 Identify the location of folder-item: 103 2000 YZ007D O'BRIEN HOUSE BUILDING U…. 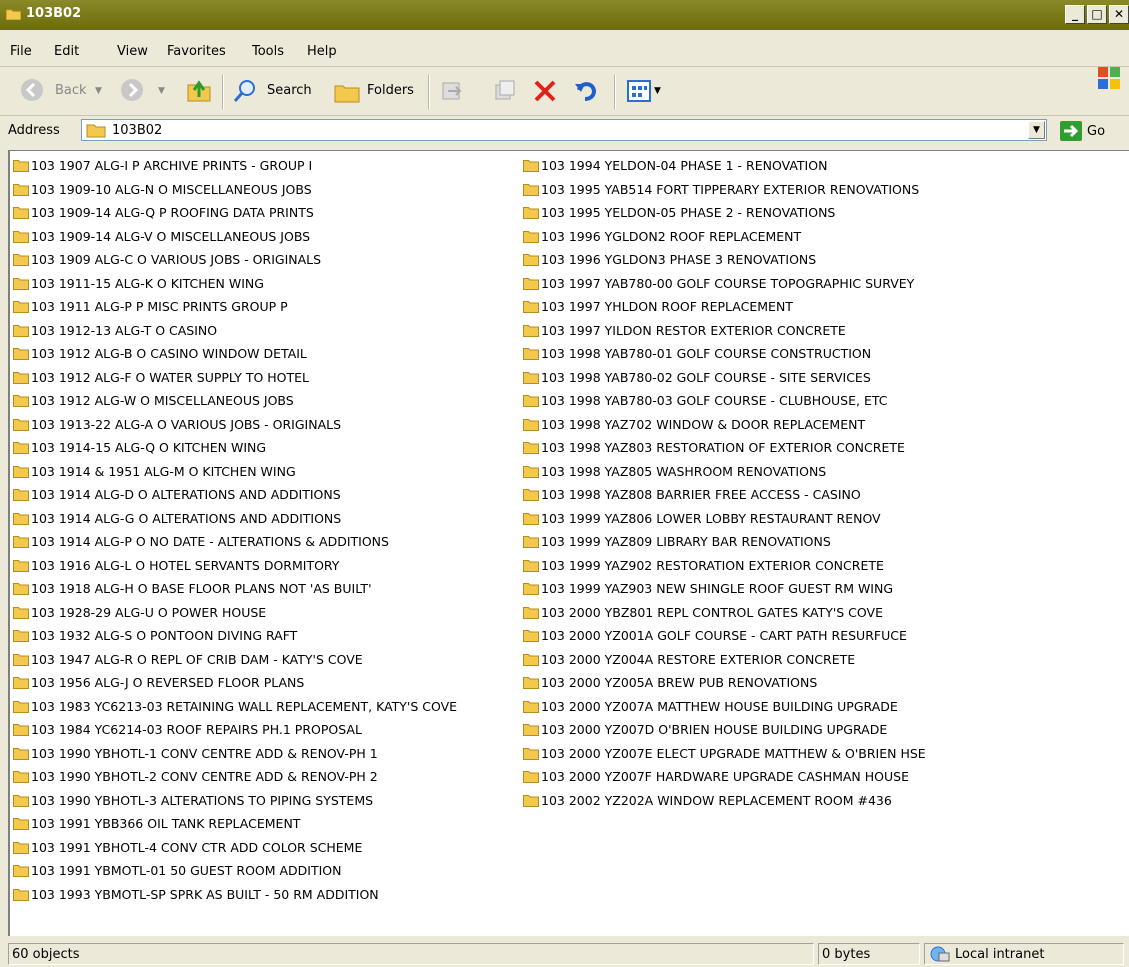
(724, 730).